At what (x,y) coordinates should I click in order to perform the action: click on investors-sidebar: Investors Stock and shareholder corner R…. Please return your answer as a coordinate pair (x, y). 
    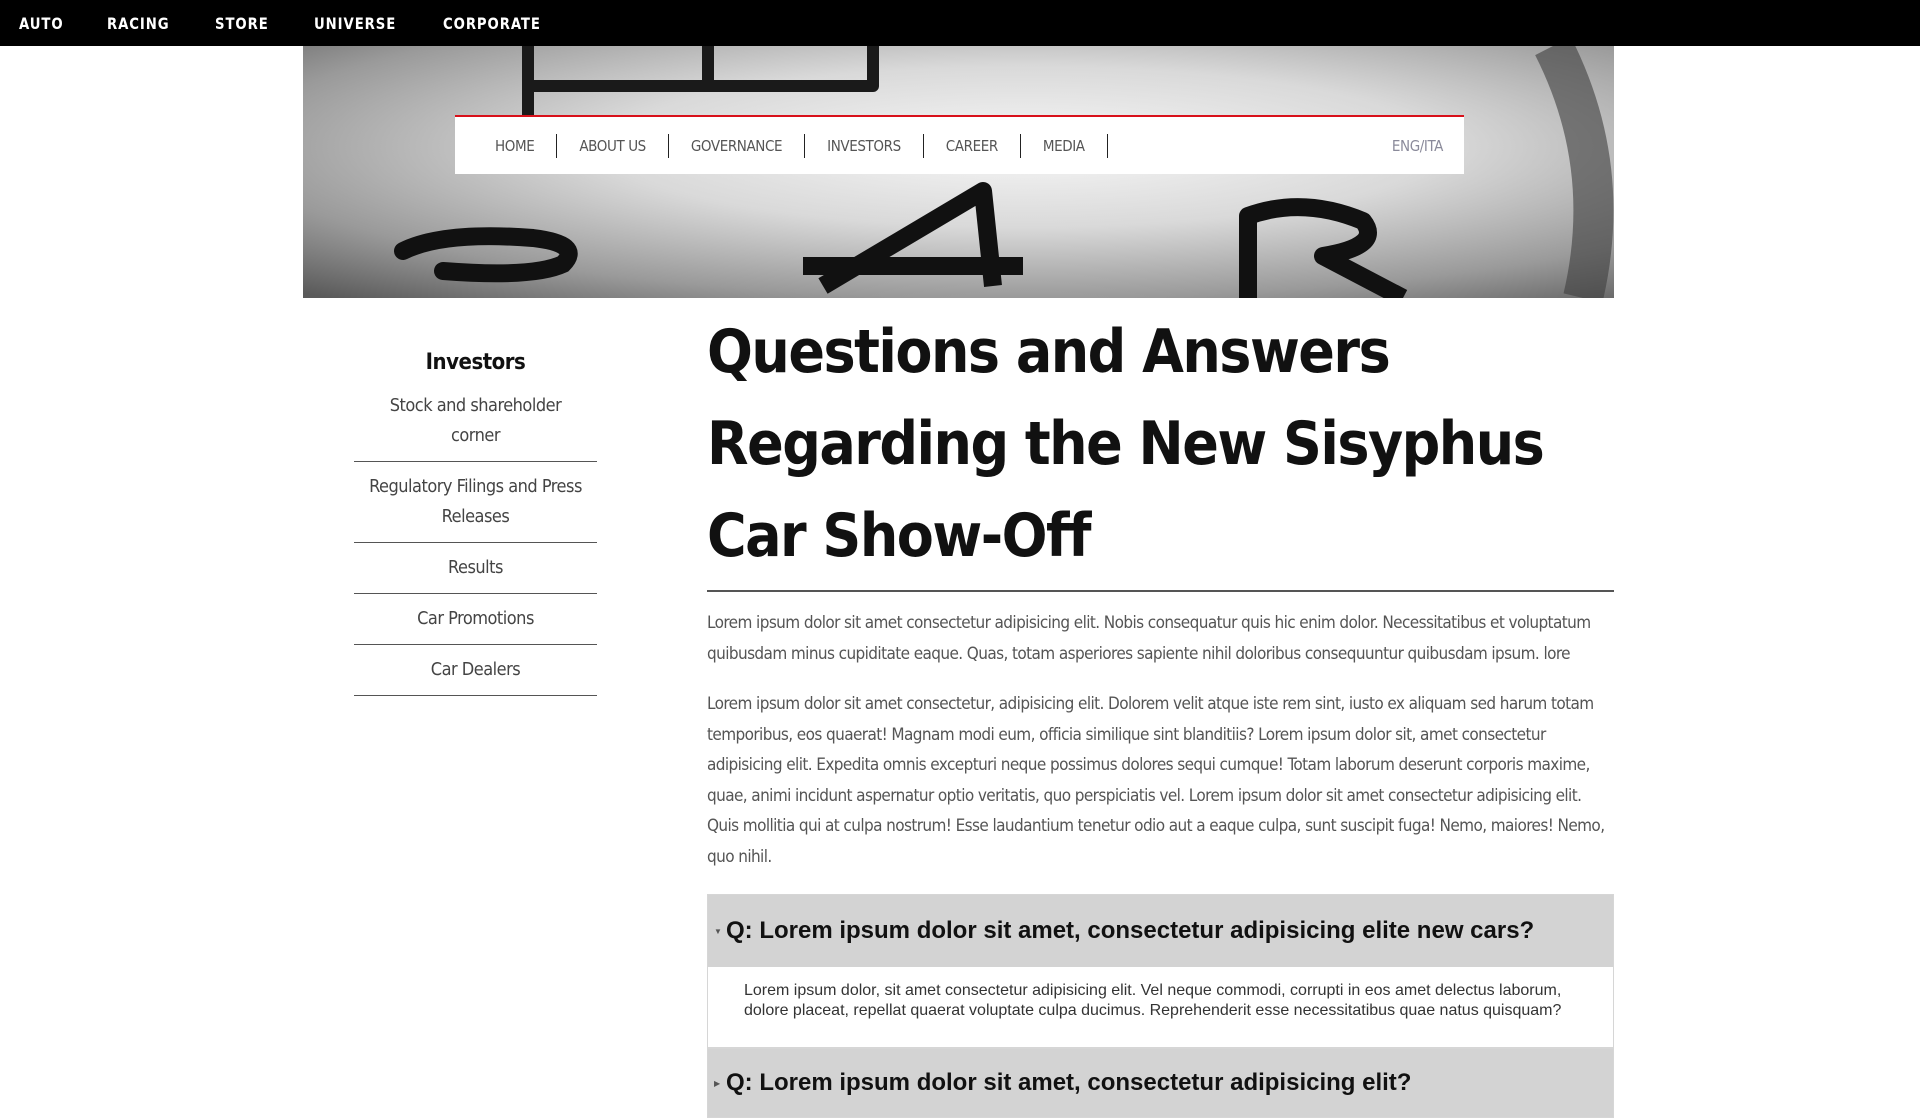
    Looking at the image, I should click on (475, 523).